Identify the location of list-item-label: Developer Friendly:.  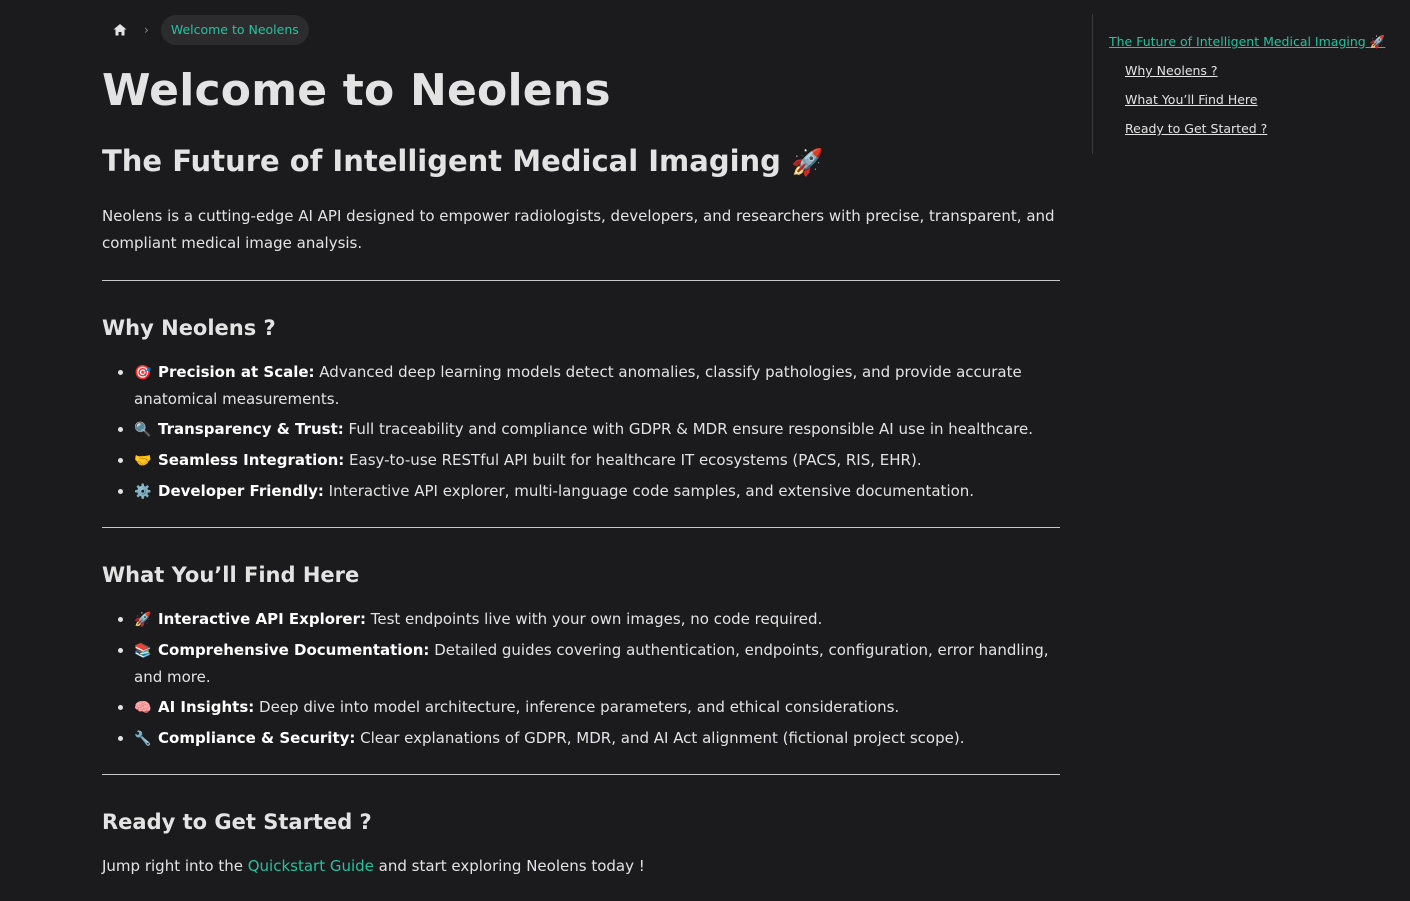
(241, 491).